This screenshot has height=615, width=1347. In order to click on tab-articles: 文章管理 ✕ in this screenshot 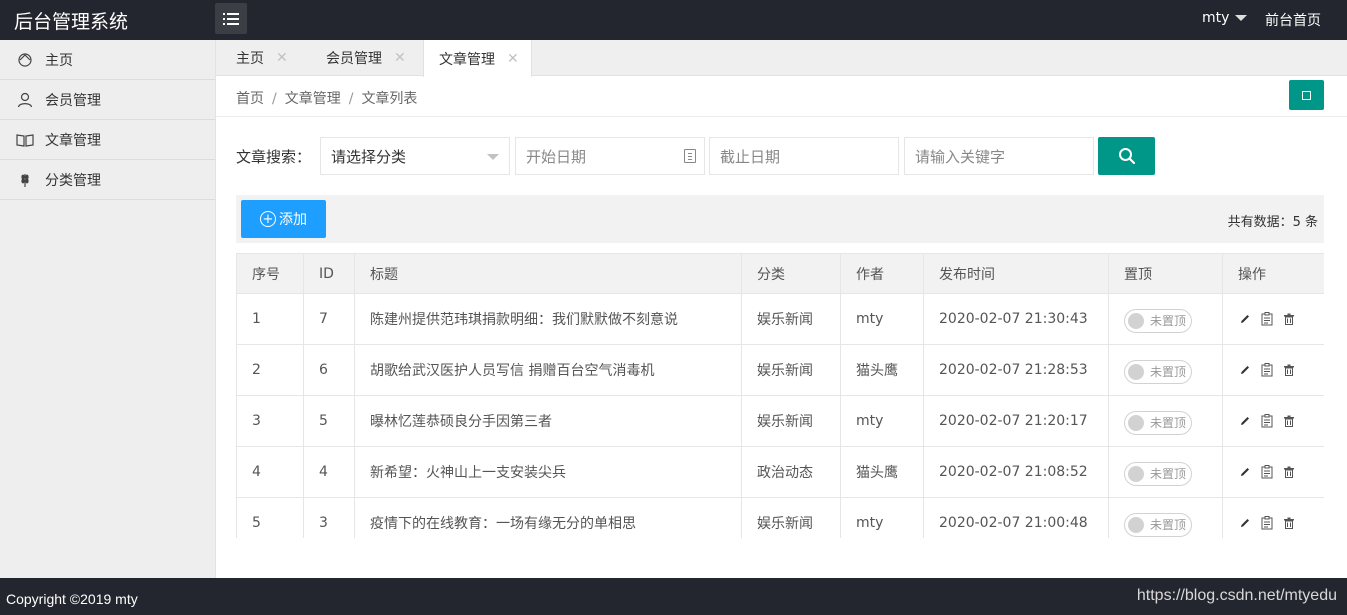, I will do `click(477, 58)`.